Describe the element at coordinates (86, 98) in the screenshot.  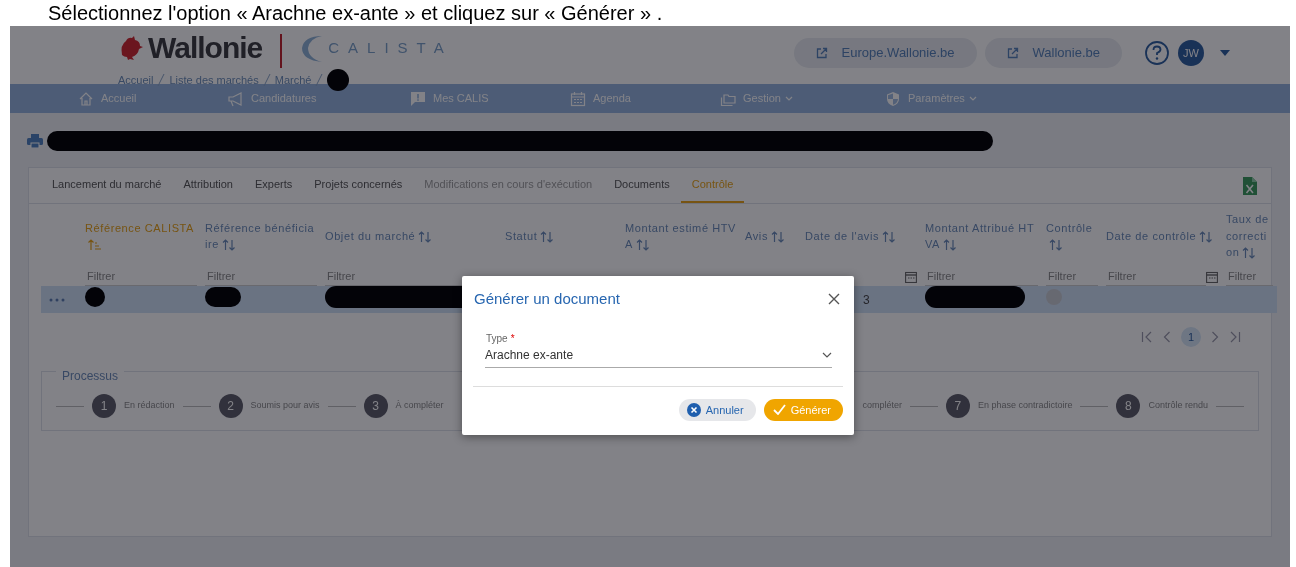
I see `home-icon` at that location.